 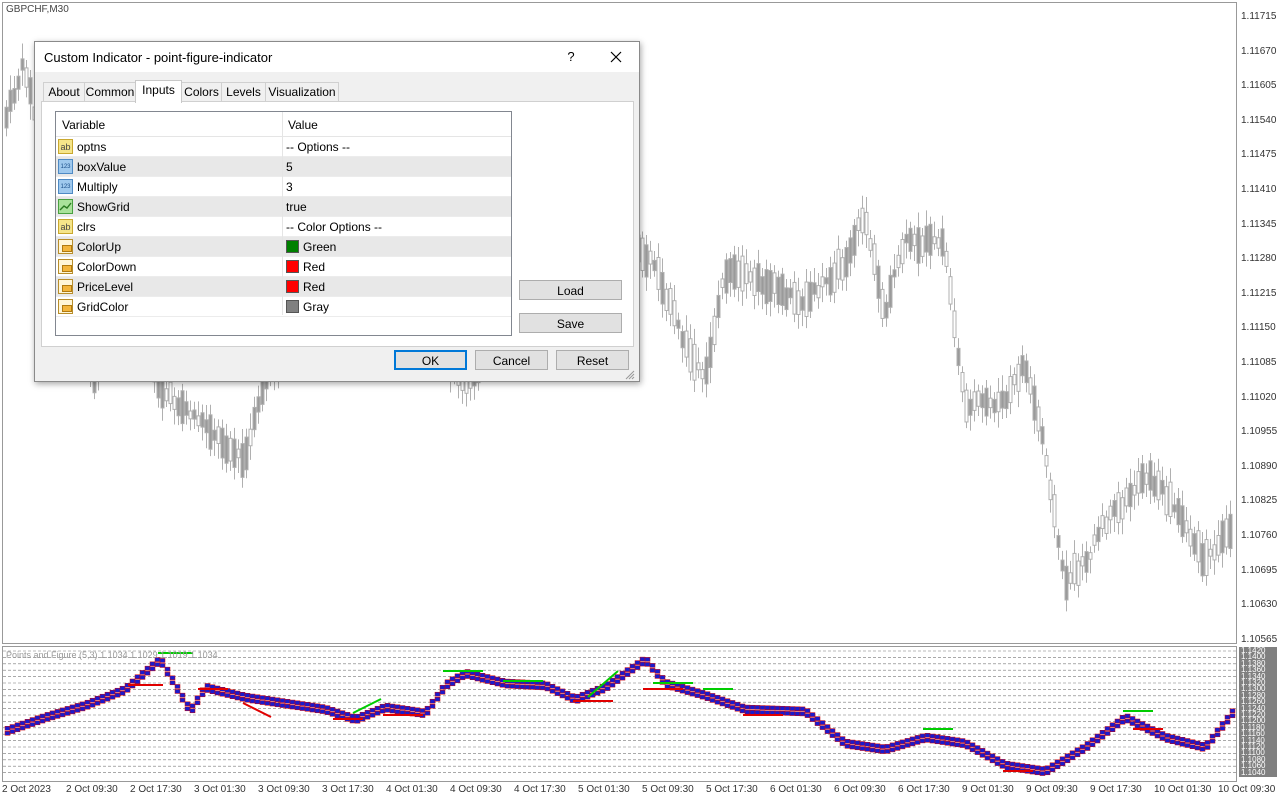 What do you see at coordinates (110, 92) in the screenshot?
I see `tab-common: Common` at bounding box center [110, 92].